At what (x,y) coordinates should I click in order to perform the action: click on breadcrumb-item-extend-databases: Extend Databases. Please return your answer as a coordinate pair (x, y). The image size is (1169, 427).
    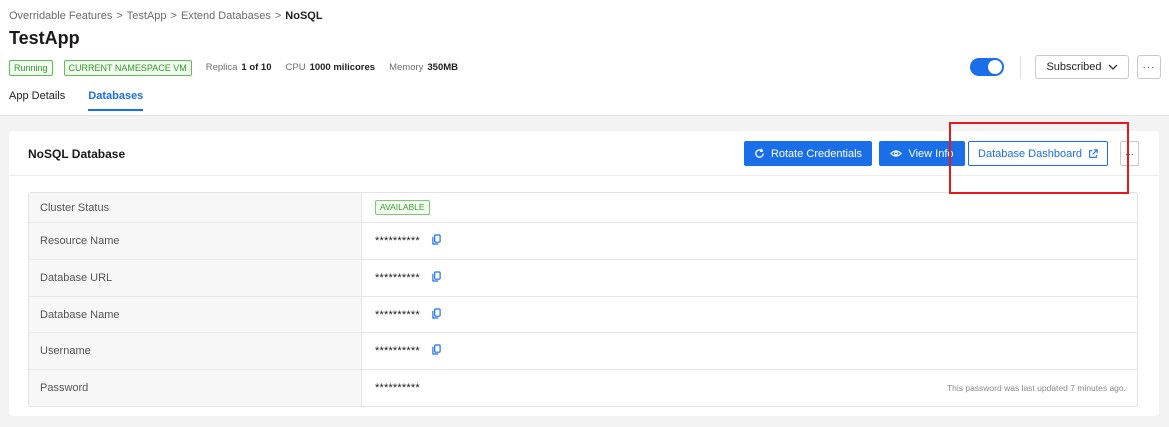
    Looking at the image, I should click on (226, 16).